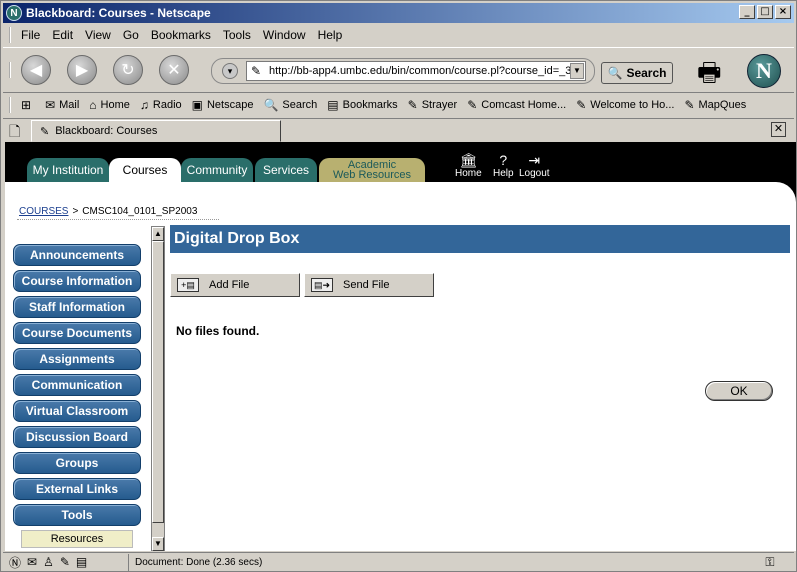  Describe the element at coordinates (398, 13) in the screenshot. I see `title-bar: N Blackboard: Courses - Netscape _ □ ×` at that location.